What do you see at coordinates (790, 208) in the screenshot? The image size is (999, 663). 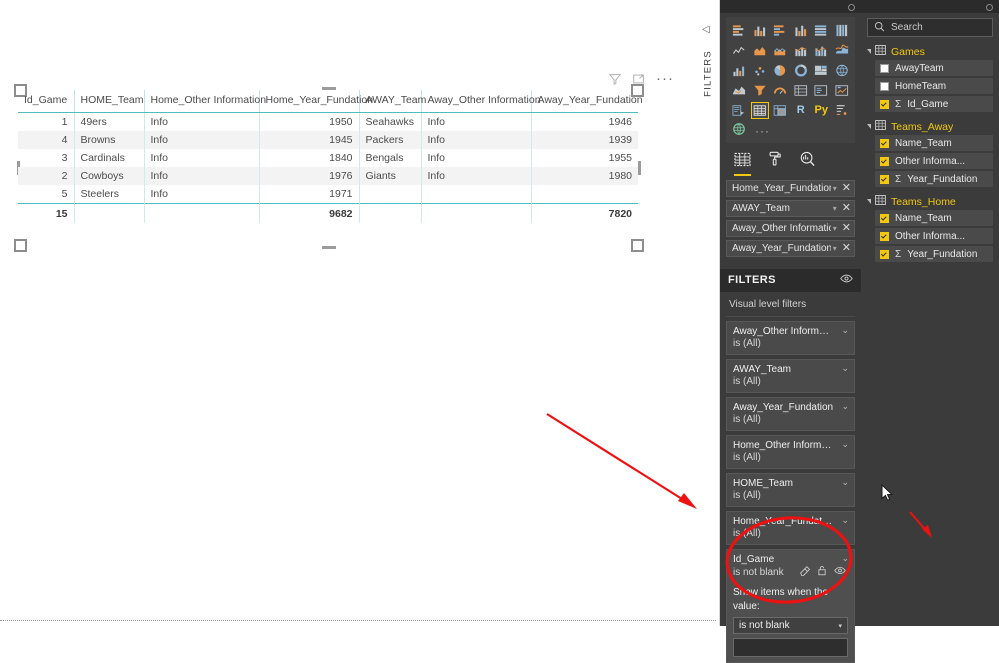 I see `field-well-item: AWAY_Team ▾ ✕` at bounding box center [790, 208].